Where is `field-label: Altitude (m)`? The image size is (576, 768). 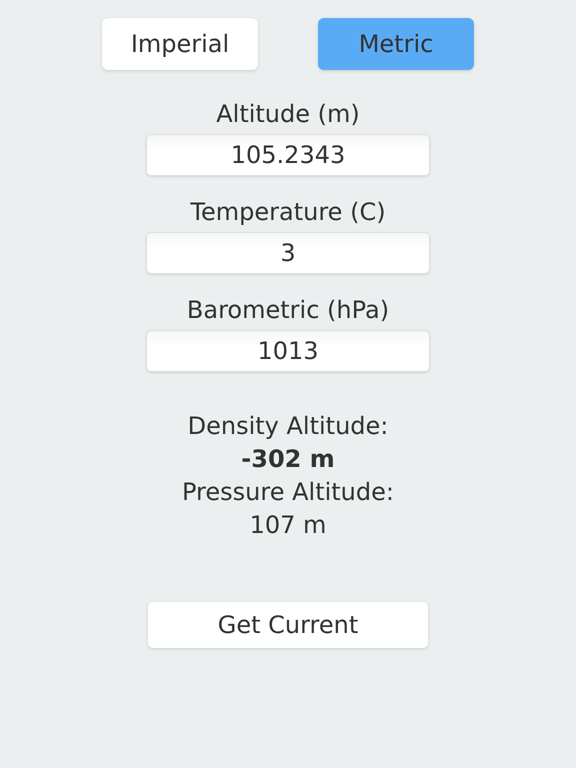
field-label: Altitude (m) is located at coordinates (288, 114).